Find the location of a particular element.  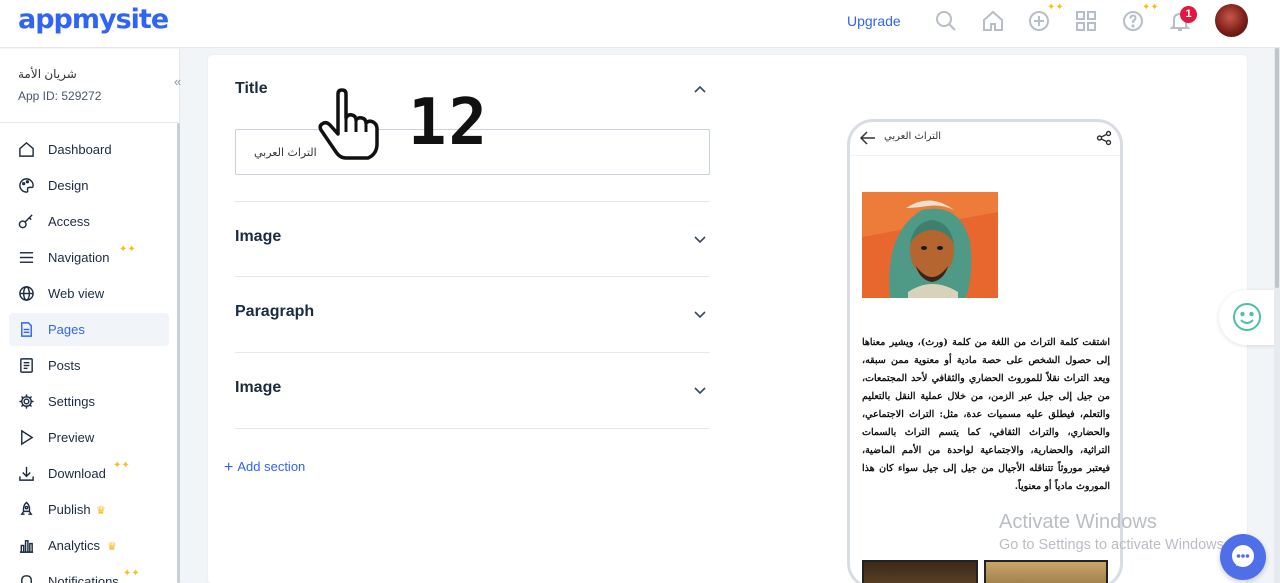

share-icon is located at coordinates (1104, 138).